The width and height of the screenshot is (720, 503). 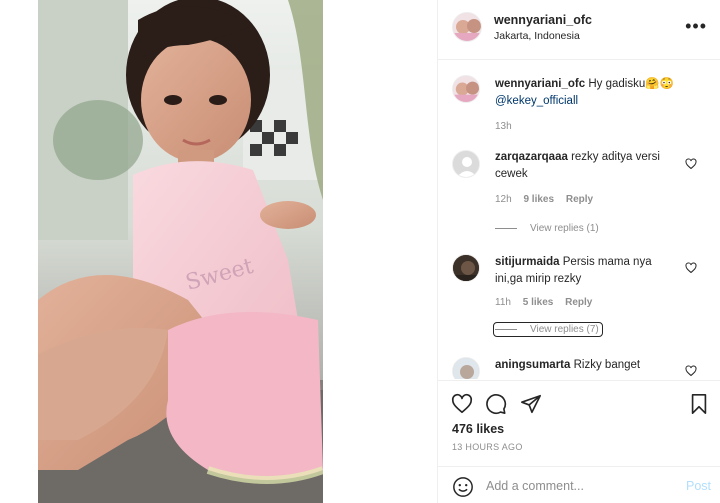 I want to click on caption-mention: @kekey_officiall, so click(x=536, y=101).